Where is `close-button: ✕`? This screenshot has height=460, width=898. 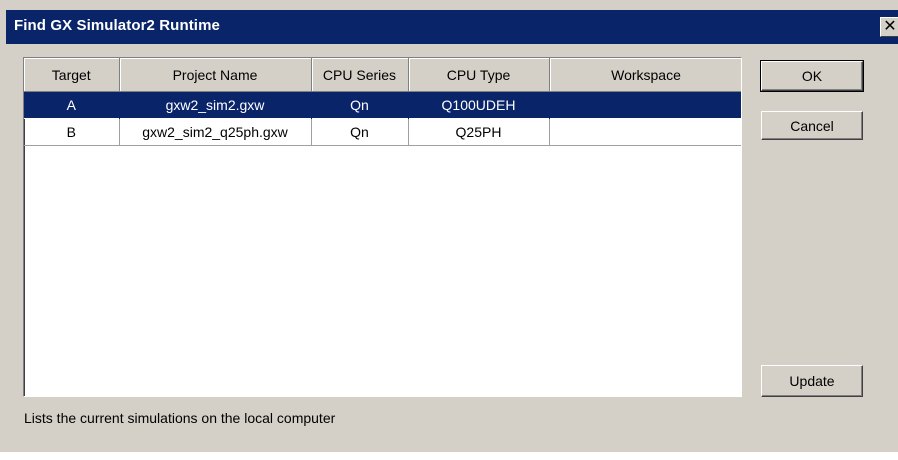
close-button: ✕ is located at coordinates (889, 27).